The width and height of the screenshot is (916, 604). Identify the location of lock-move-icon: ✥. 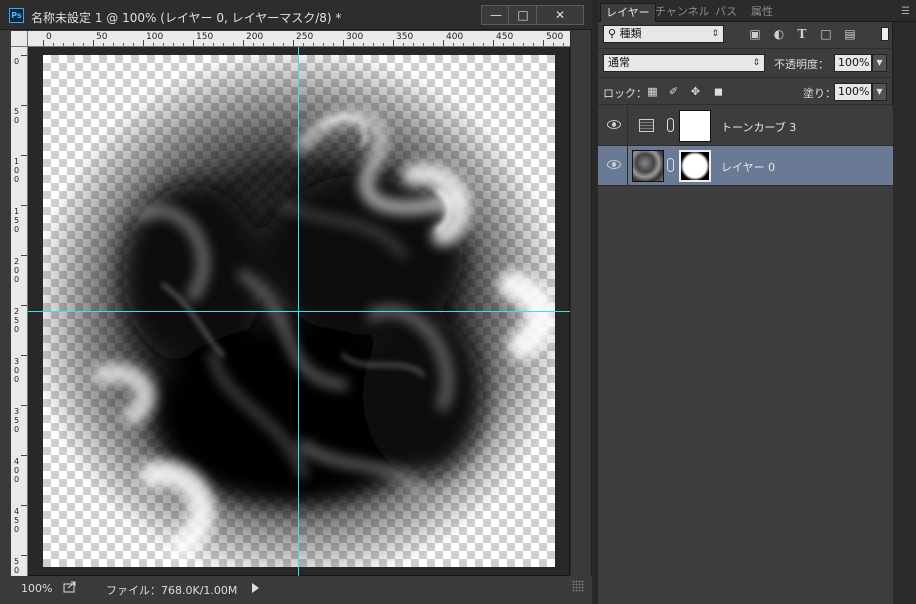
(695, 91).